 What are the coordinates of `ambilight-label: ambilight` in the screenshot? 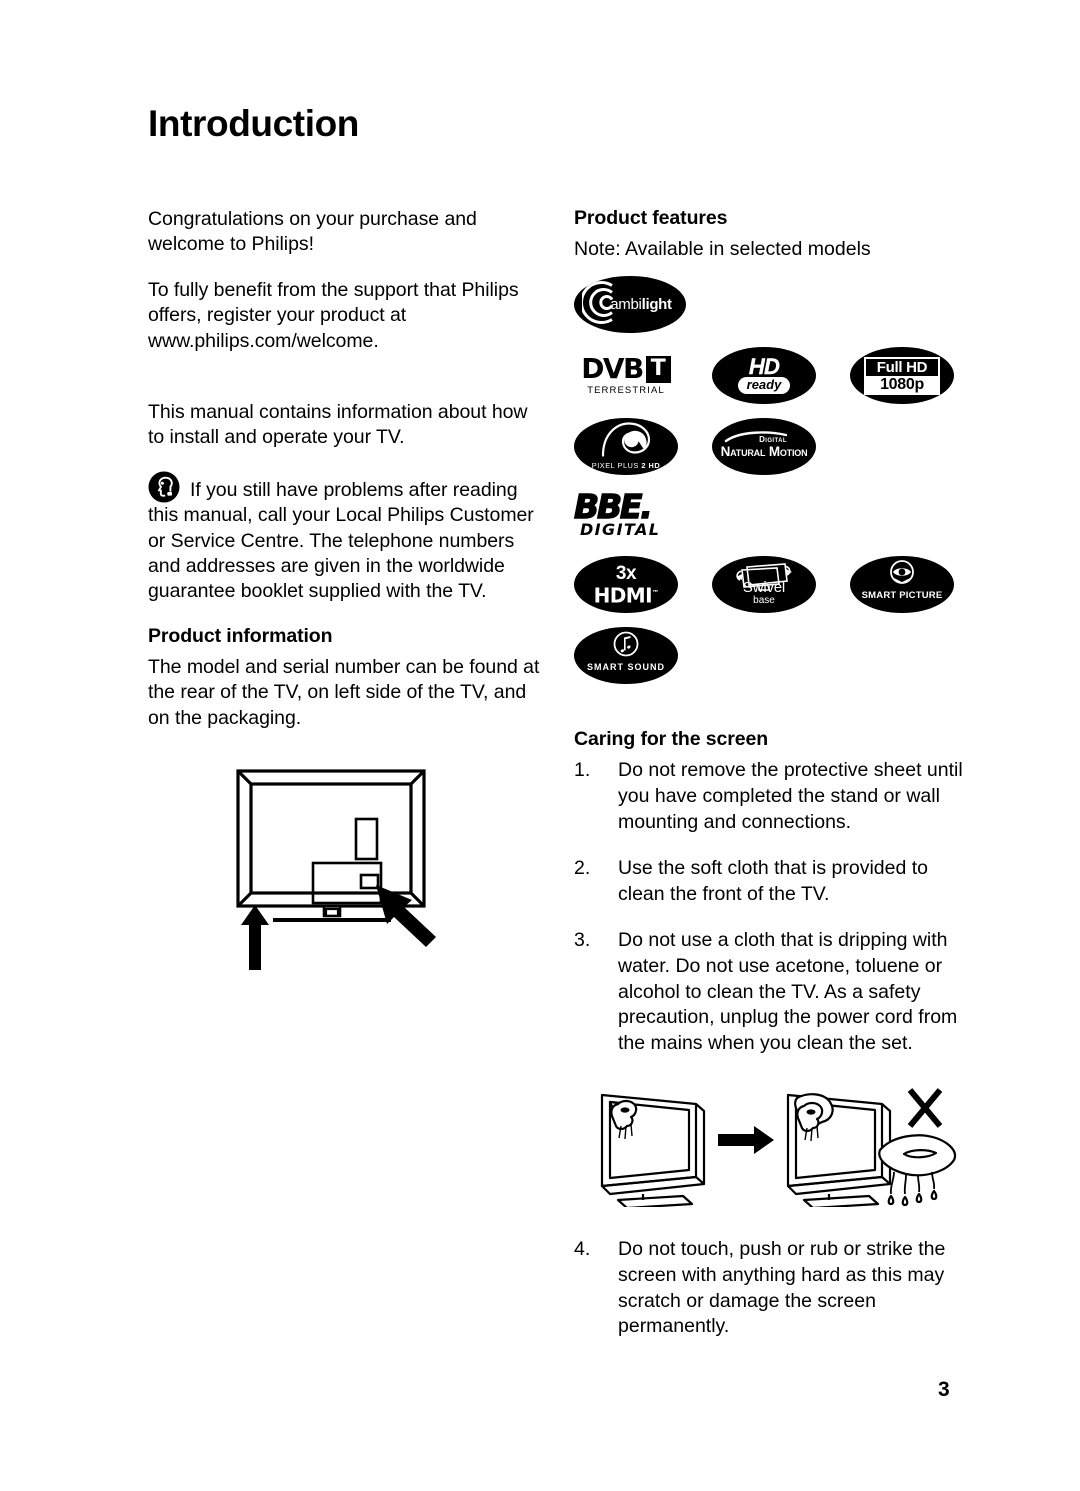 It's located at (641, 305).